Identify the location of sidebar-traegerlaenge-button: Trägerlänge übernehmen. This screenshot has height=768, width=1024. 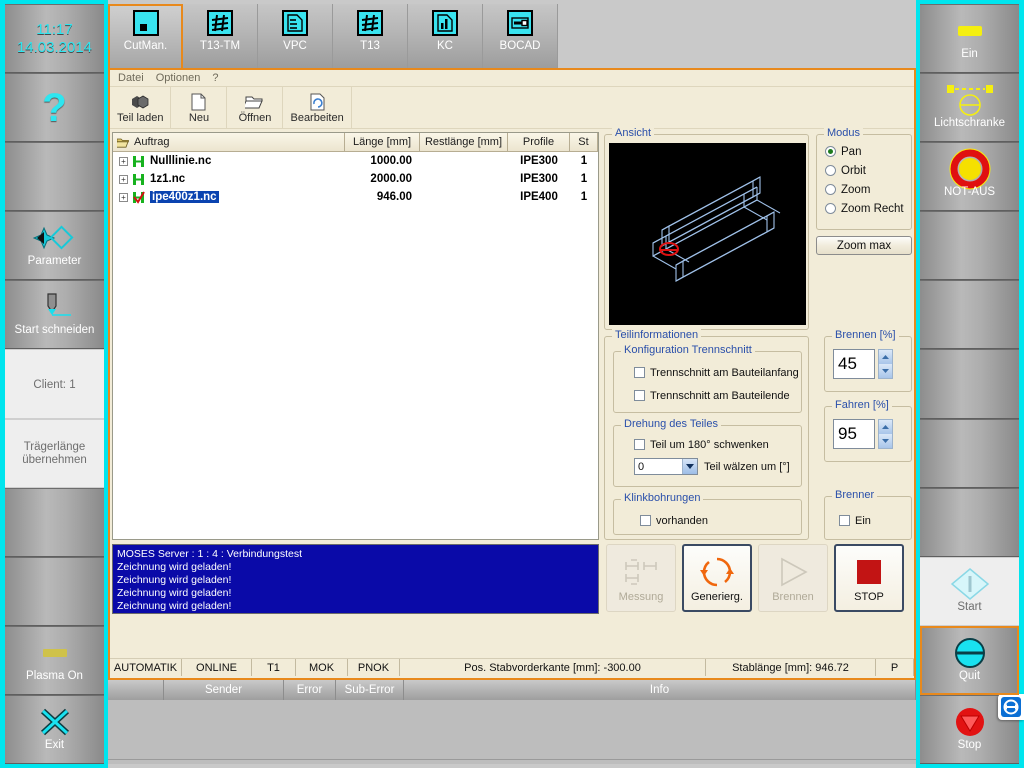
(54, 453).